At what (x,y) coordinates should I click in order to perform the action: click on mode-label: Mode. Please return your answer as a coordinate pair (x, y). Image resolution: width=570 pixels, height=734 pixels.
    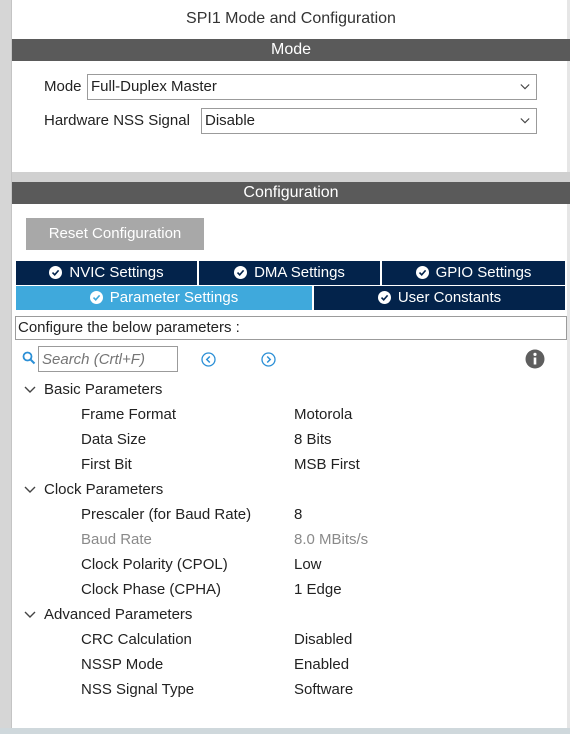
    Looking at the image, I should click on (63, 86).